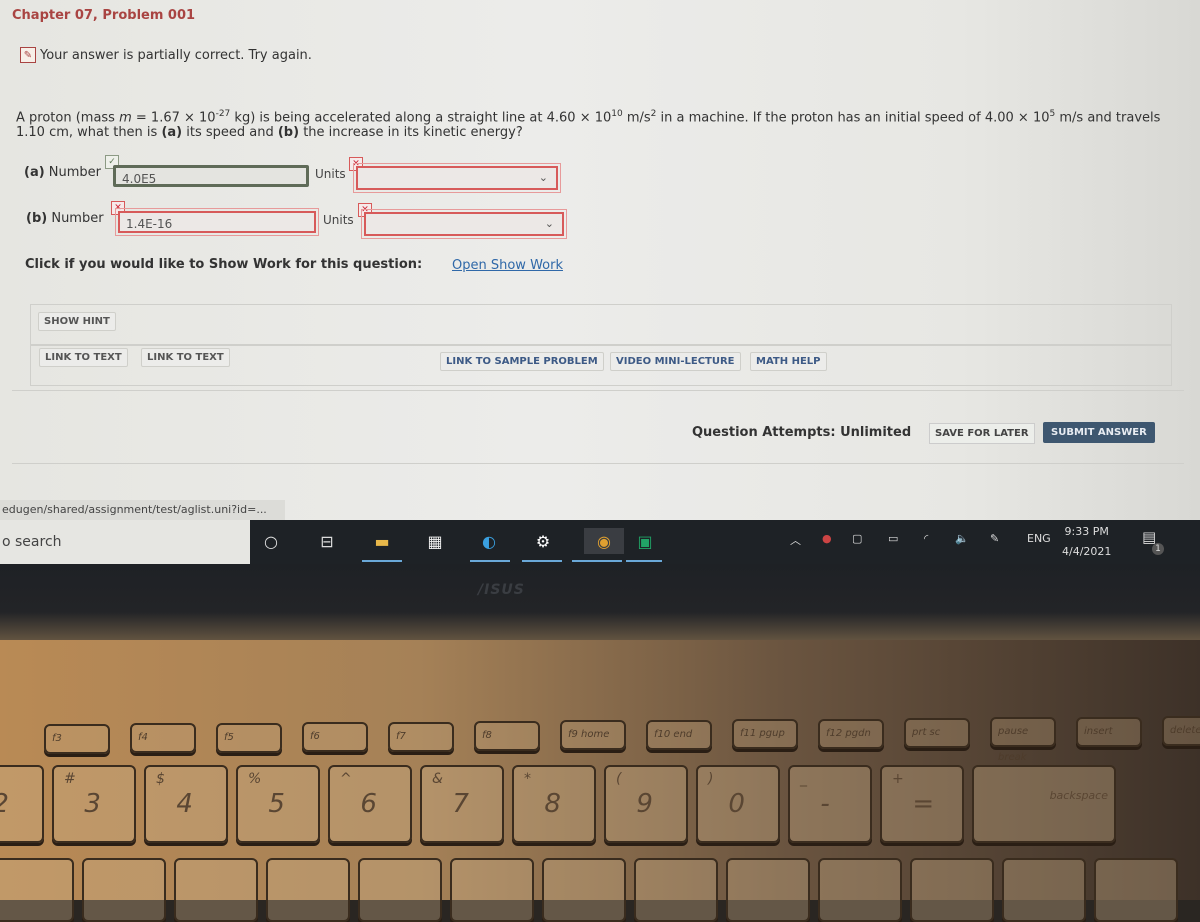 This screenshot has height=922, width=1200. What do you see at coordinates (645, 541) in the screenshot?
I see `excel-icon: ▣` at bounding box center [645, 541].